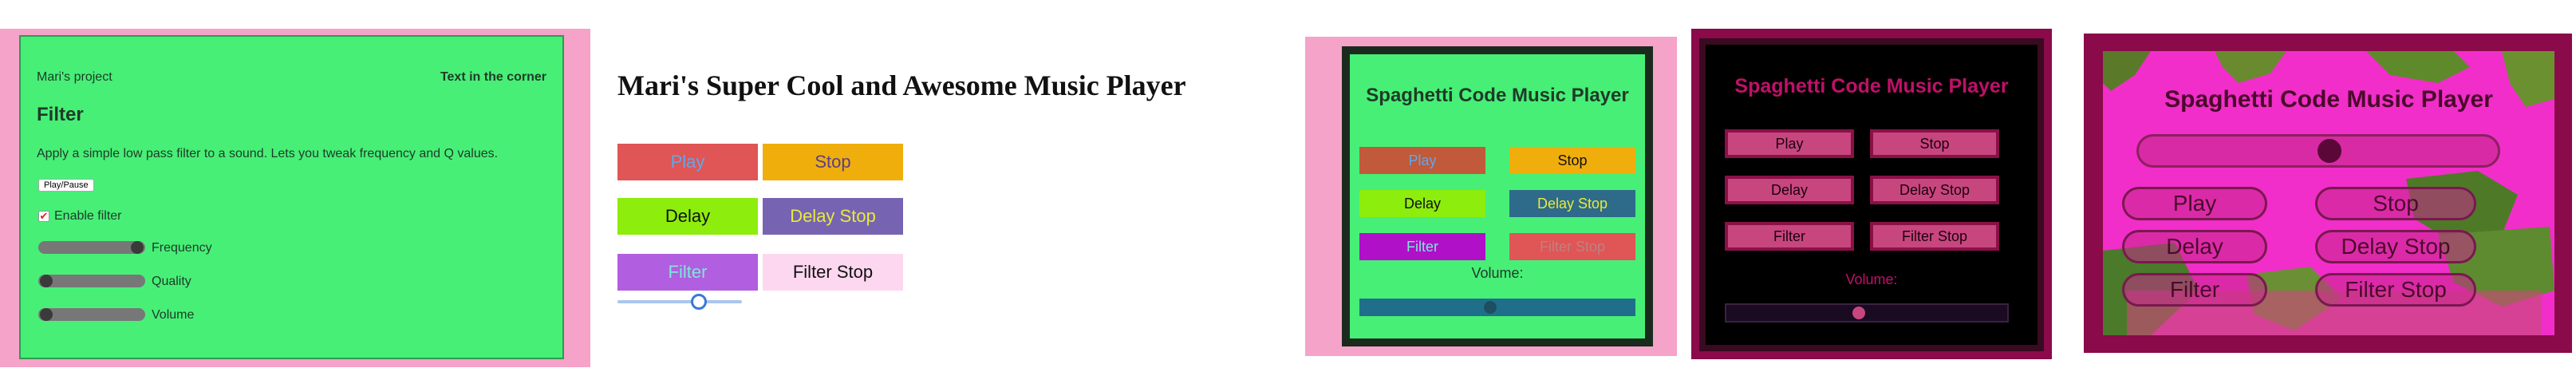 The height and width of the screenshot is (376, 2576). What do you see at coordinates (88, 216) in the screenshot?
I see `enable-filter-label: Enable filter` at bounding box center [88, 216].